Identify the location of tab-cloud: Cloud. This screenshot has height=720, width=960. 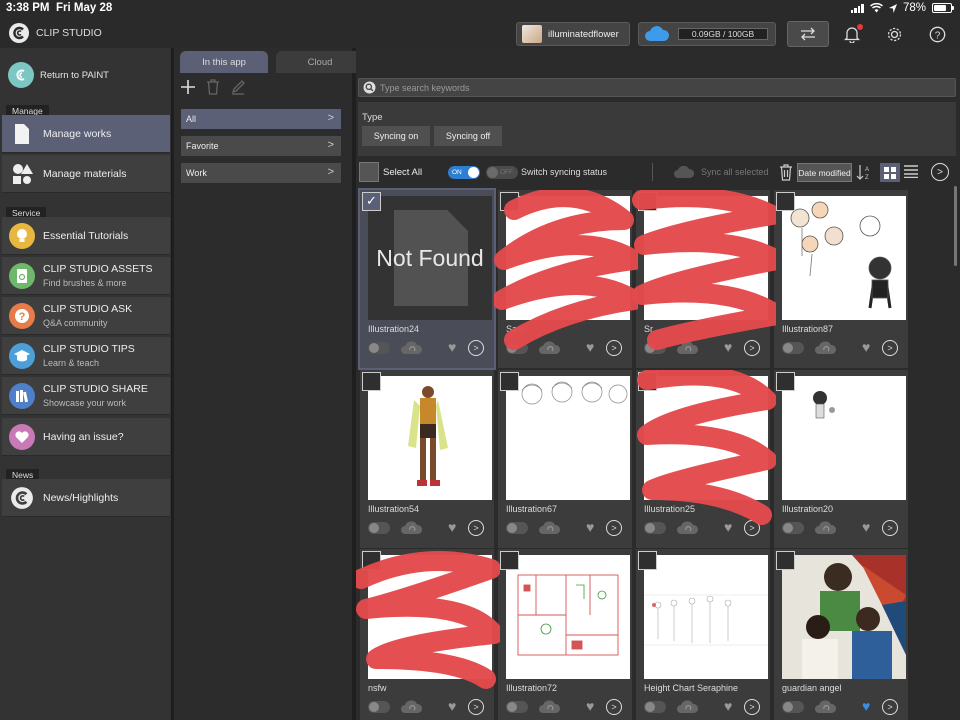
(320, 62).